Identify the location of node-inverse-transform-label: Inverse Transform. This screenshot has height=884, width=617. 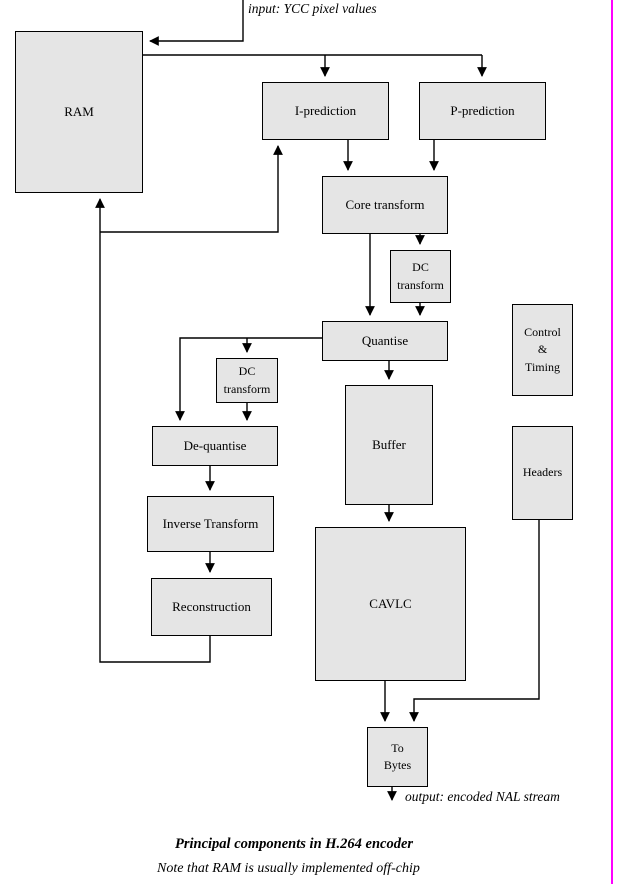
(210, 523).